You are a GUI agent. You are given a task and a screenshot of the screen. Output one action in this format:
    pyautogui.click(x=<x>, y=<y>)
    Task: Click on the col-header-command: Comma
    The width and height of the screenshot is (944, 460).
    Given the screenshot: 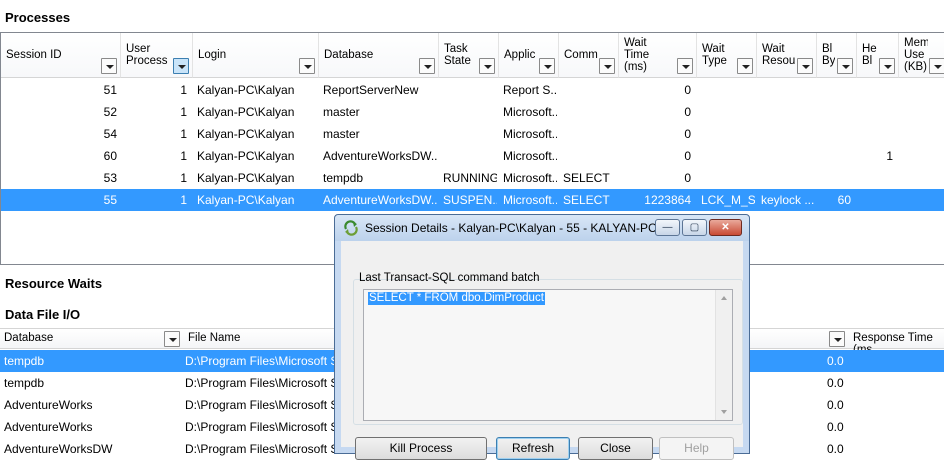 What is the action you would take?
    pyautogui.click(x=589, y=55)
    